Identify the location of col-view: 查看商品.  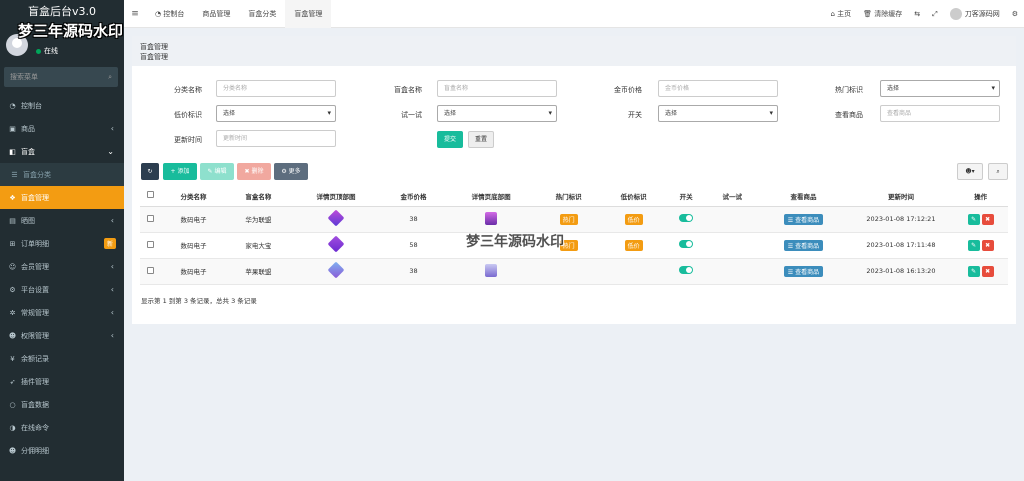
(803, 196).